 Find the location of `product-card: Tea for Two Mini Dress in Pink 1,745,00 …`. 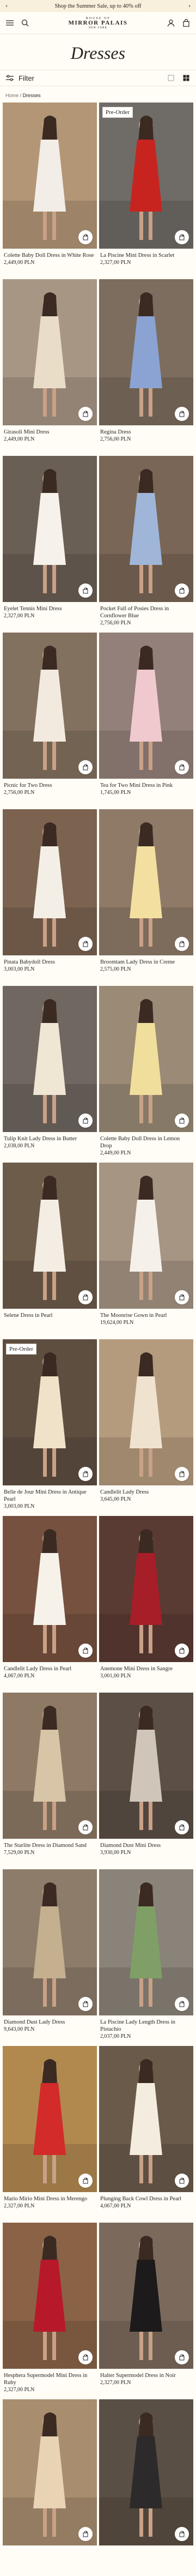

product-card: Tea for Two Mini Dress in Pink 1,745,00 … is located at coordinates (146, 721).